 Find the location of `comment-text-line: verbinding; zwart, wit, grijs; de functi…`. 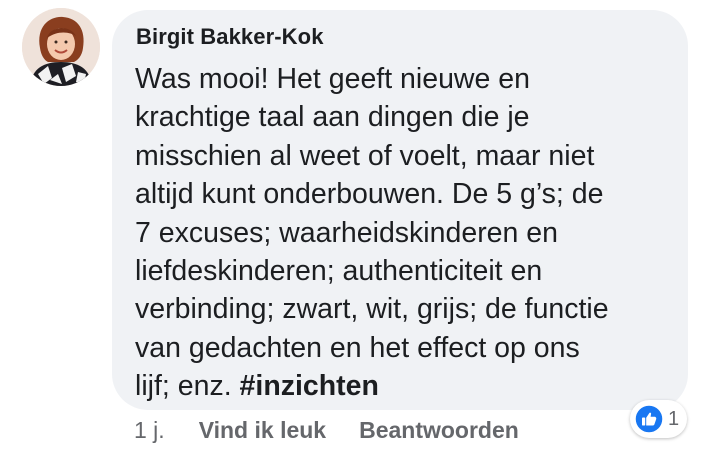

comment-text-line: verbinding; zwart, wit, grijs; de functi… is located at coordinates (372, 309).